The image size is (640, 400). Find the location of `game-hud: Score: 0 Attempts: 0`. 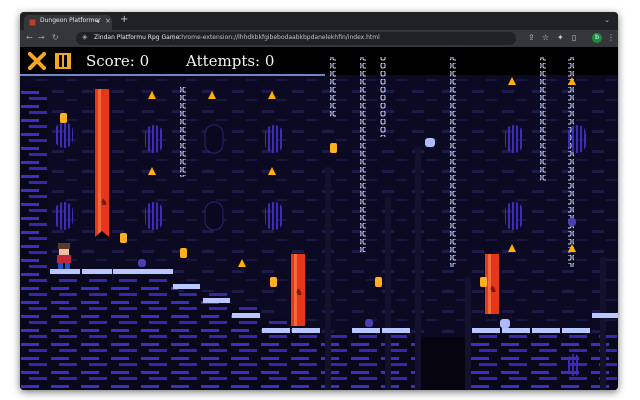

game-hud: Score: 0 Attempts: 0 is located at coordinates (172, 61).